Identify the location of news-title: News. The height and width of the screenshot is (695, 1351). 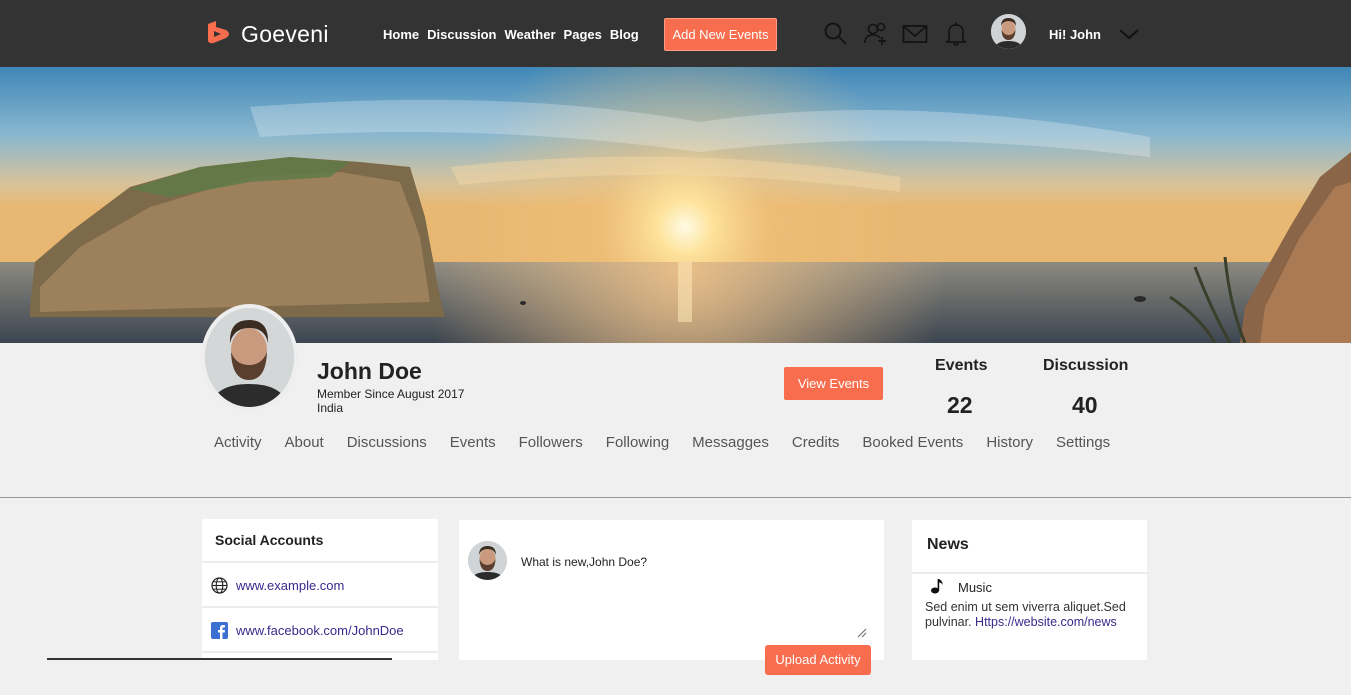
(948, 544).